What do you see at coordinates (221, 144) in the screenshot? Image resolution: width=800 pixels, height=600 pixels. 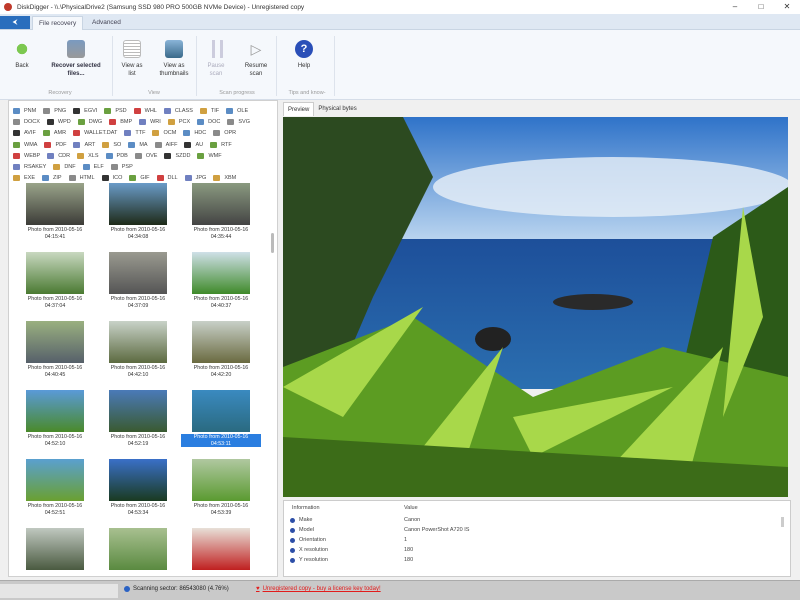 I see `file-type-rtf: RTF` at bounding box center [221, 144].